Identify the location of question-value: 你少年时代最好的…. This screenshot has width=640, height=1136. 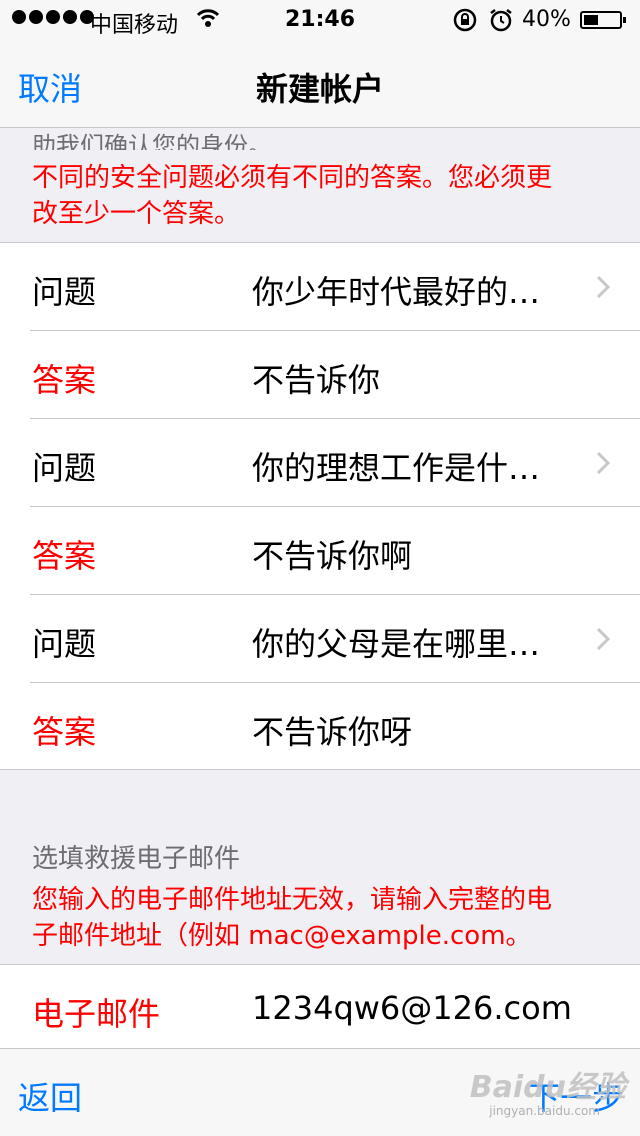
(396, 292).